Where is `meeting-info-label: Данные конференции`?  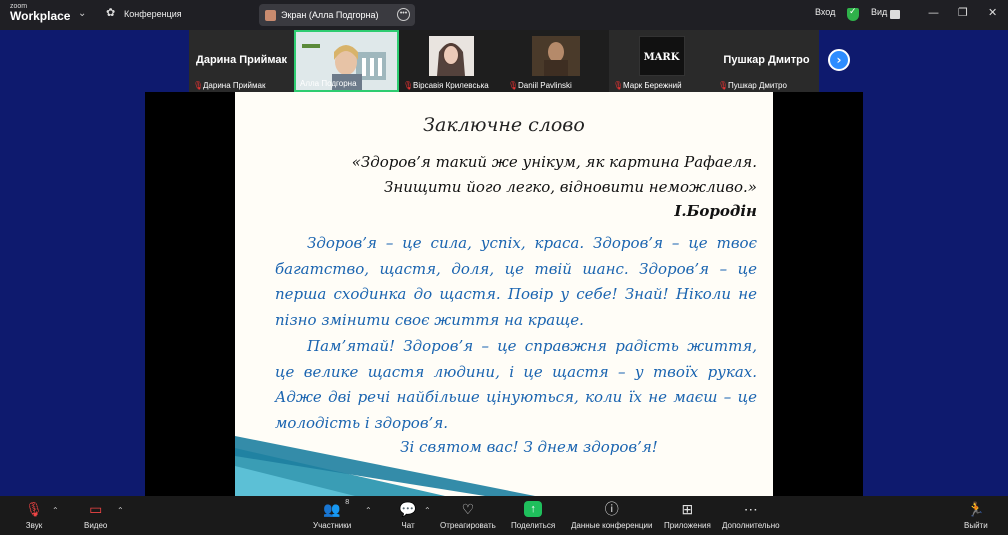 meeting-info-label: Данные конференции is located at coordinates (612, 525).